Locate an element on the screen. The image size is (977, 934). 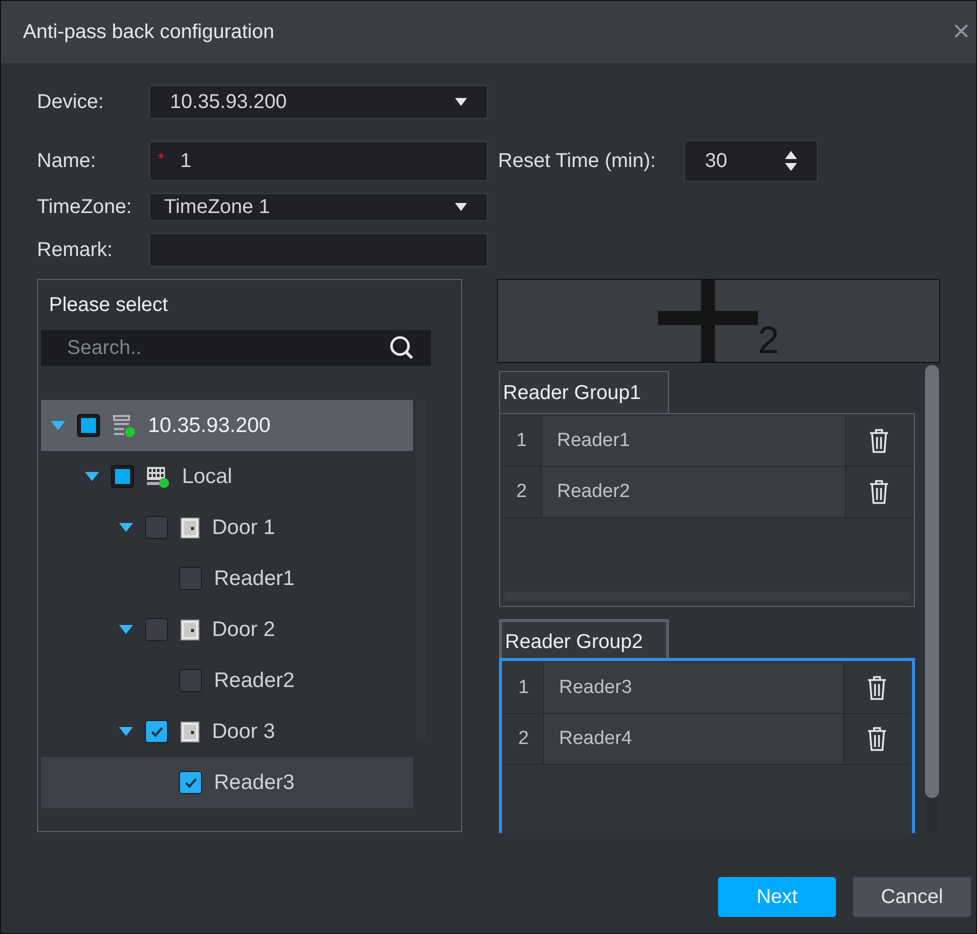
remark-field is located at coordinates (318, 250).